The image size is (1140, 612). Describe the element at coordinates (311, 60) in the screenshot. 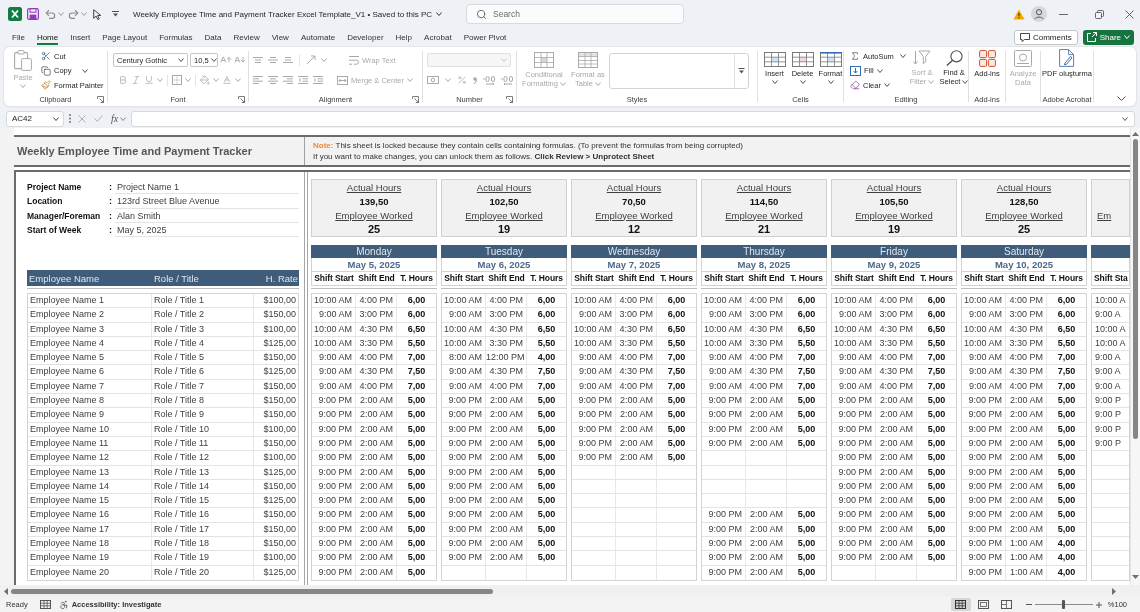

I see `diagonal-arrow-icon` at that location.